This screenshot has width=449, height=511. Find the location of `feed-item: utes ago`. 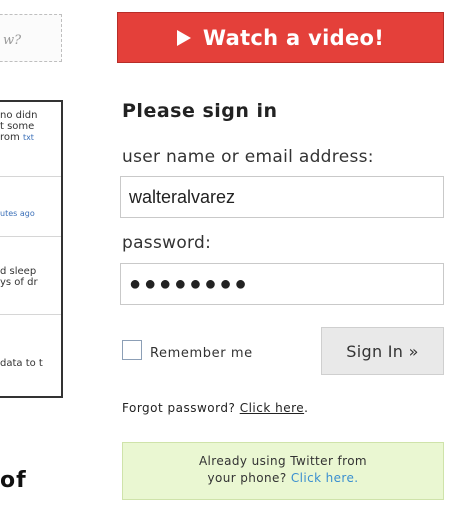

feed-item: utes ago is located at coordinates (30, 213).